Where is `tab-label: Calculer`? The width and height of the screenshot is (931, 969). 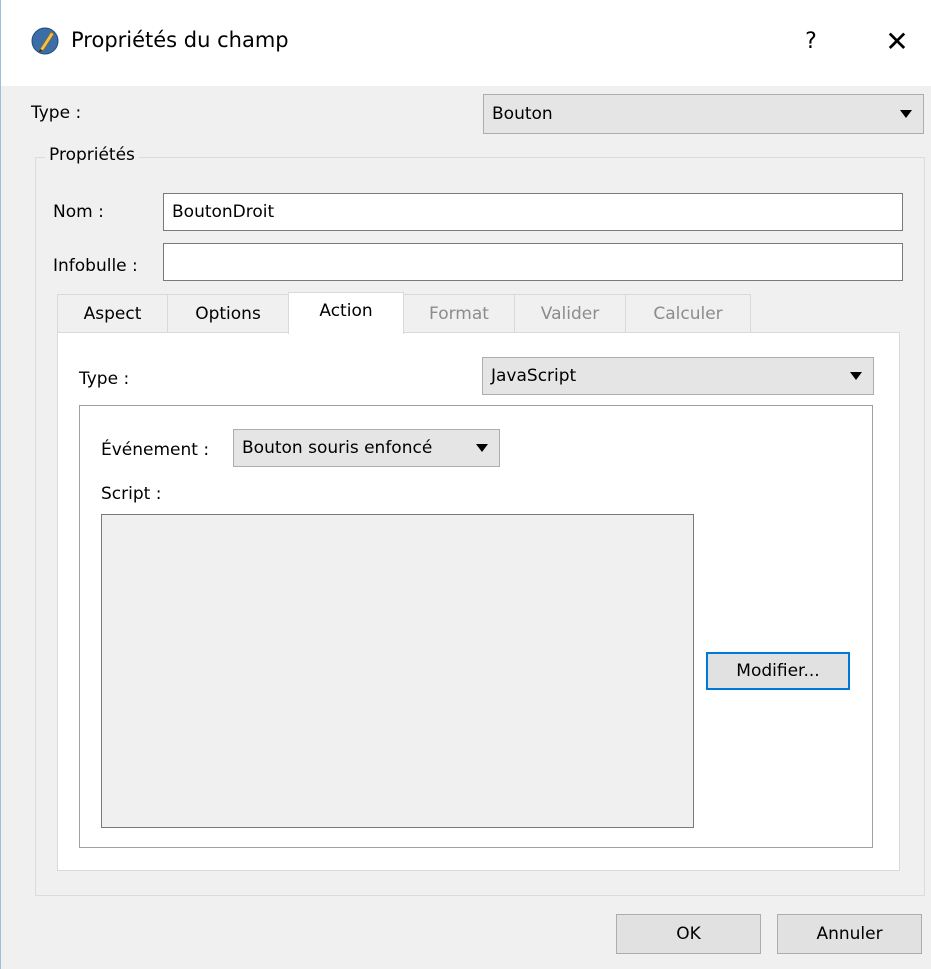 tab-label: Calculer is located at coordinates (688, 314).